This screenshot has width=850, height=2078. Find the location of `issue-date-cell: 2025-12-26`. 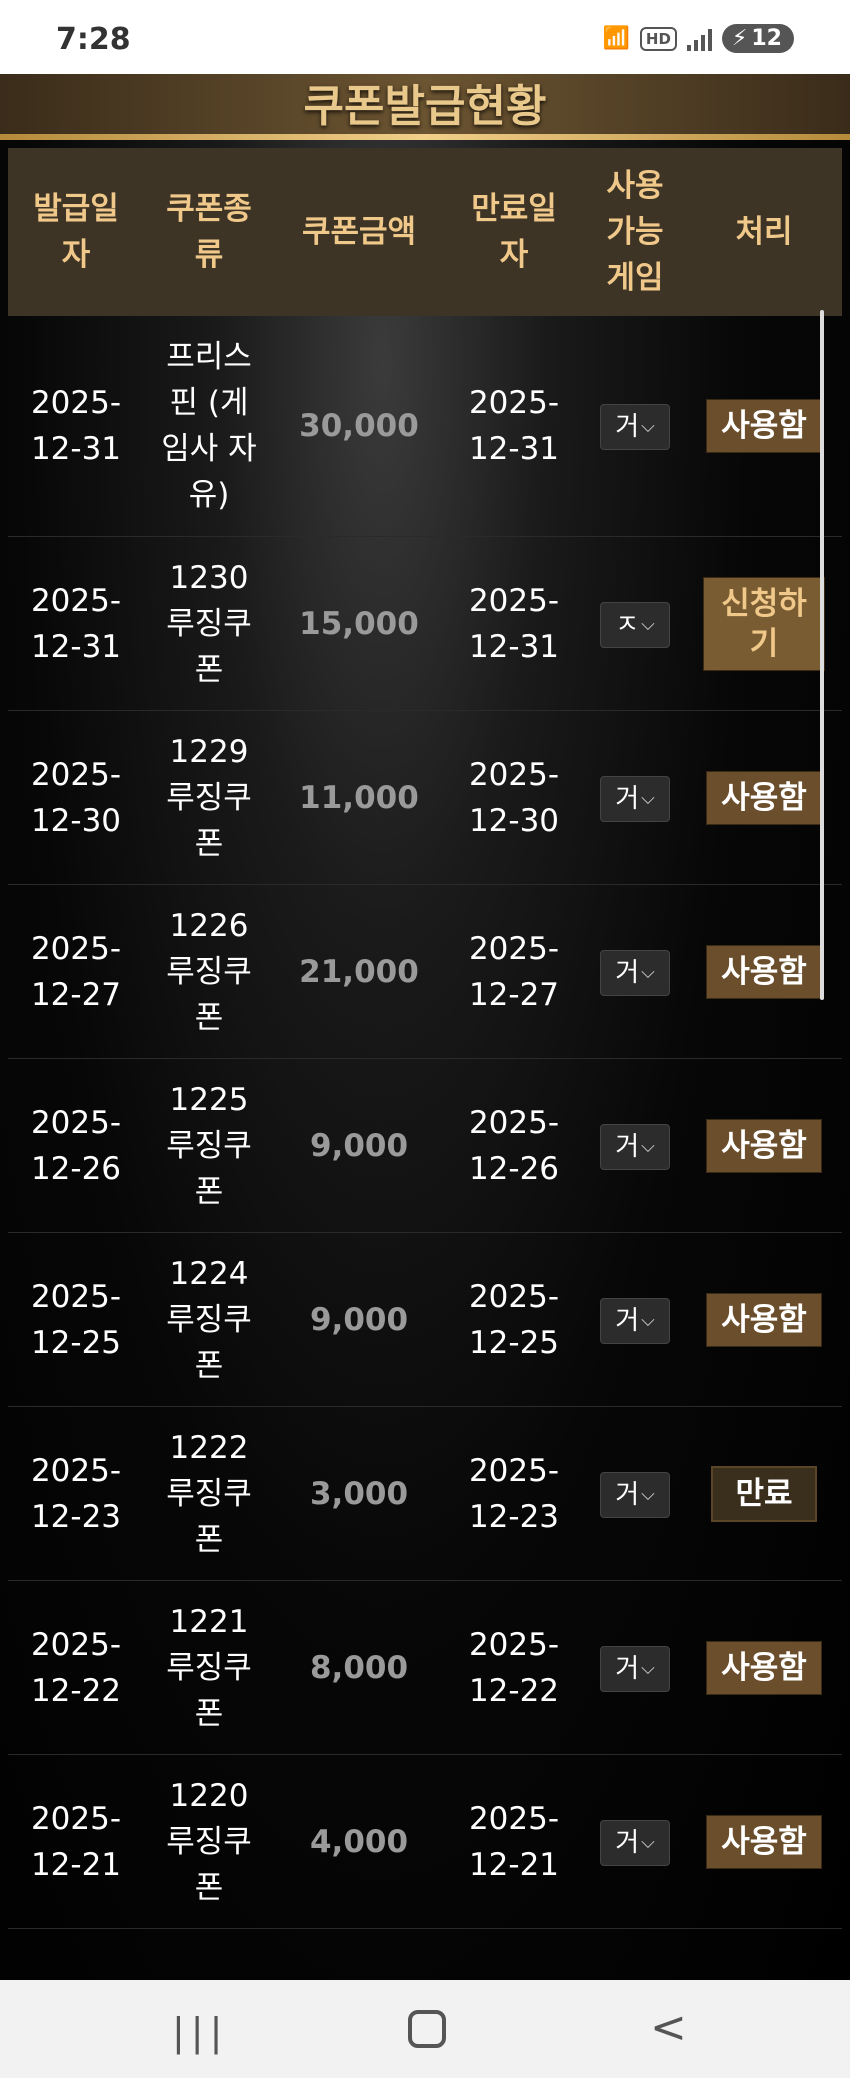

issue-date-cell: 2025-12-26 is located at coordinates (76, 1145).